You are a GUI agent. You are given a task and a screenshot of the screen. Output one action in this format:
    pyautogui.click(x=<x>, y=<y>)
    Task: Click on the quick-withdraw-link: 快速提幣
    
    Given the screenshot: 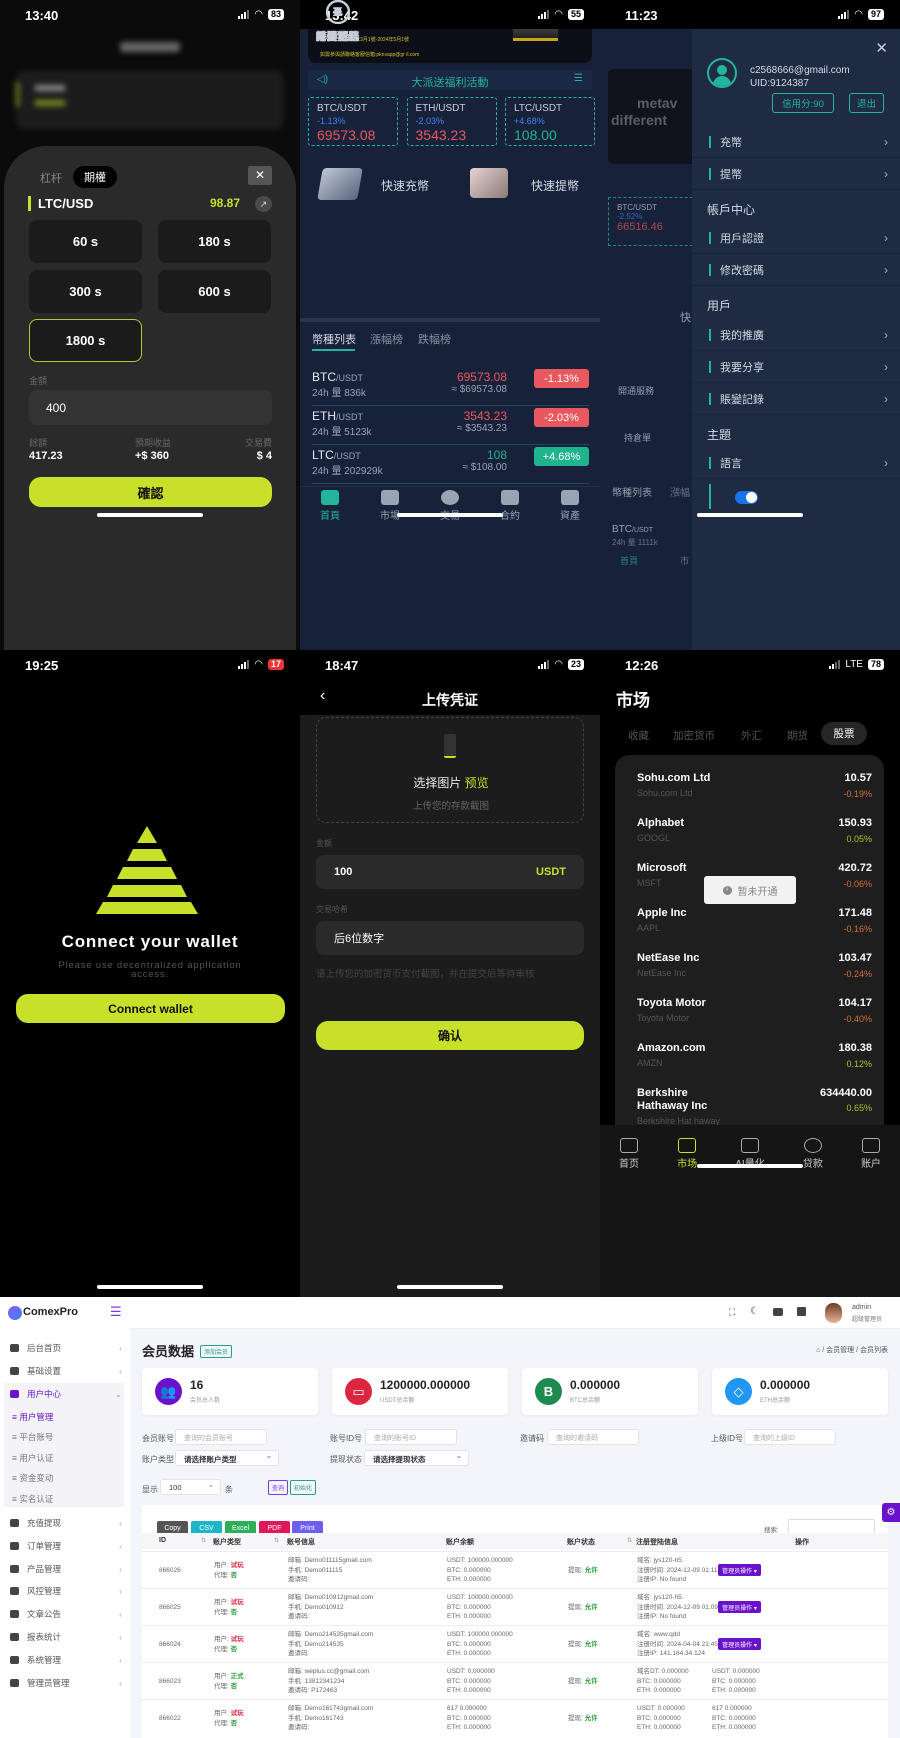 What is the action you would take?
    pyautogui.click(x=555, y=185)
    